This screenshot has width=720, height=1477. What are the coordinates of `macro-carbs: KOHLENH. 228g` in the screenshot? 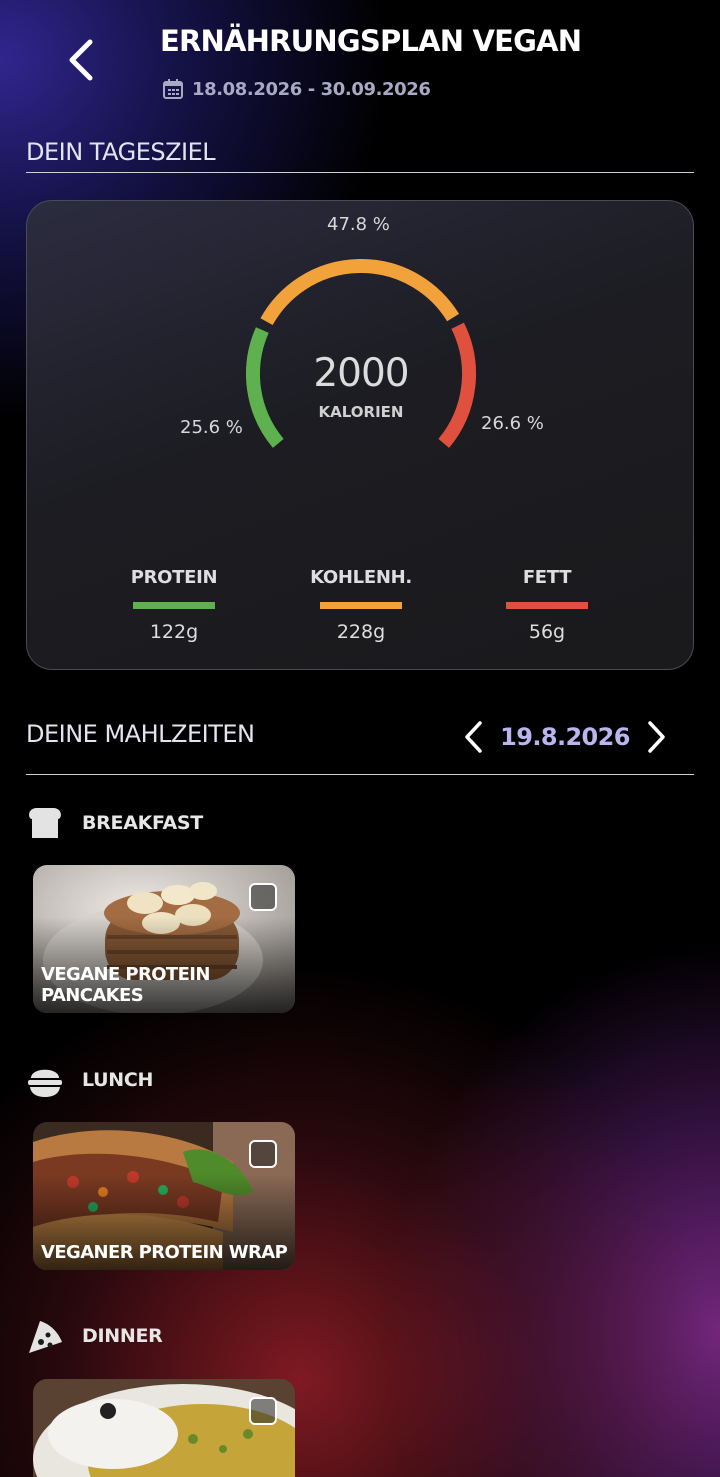 It's located at (361, 605).